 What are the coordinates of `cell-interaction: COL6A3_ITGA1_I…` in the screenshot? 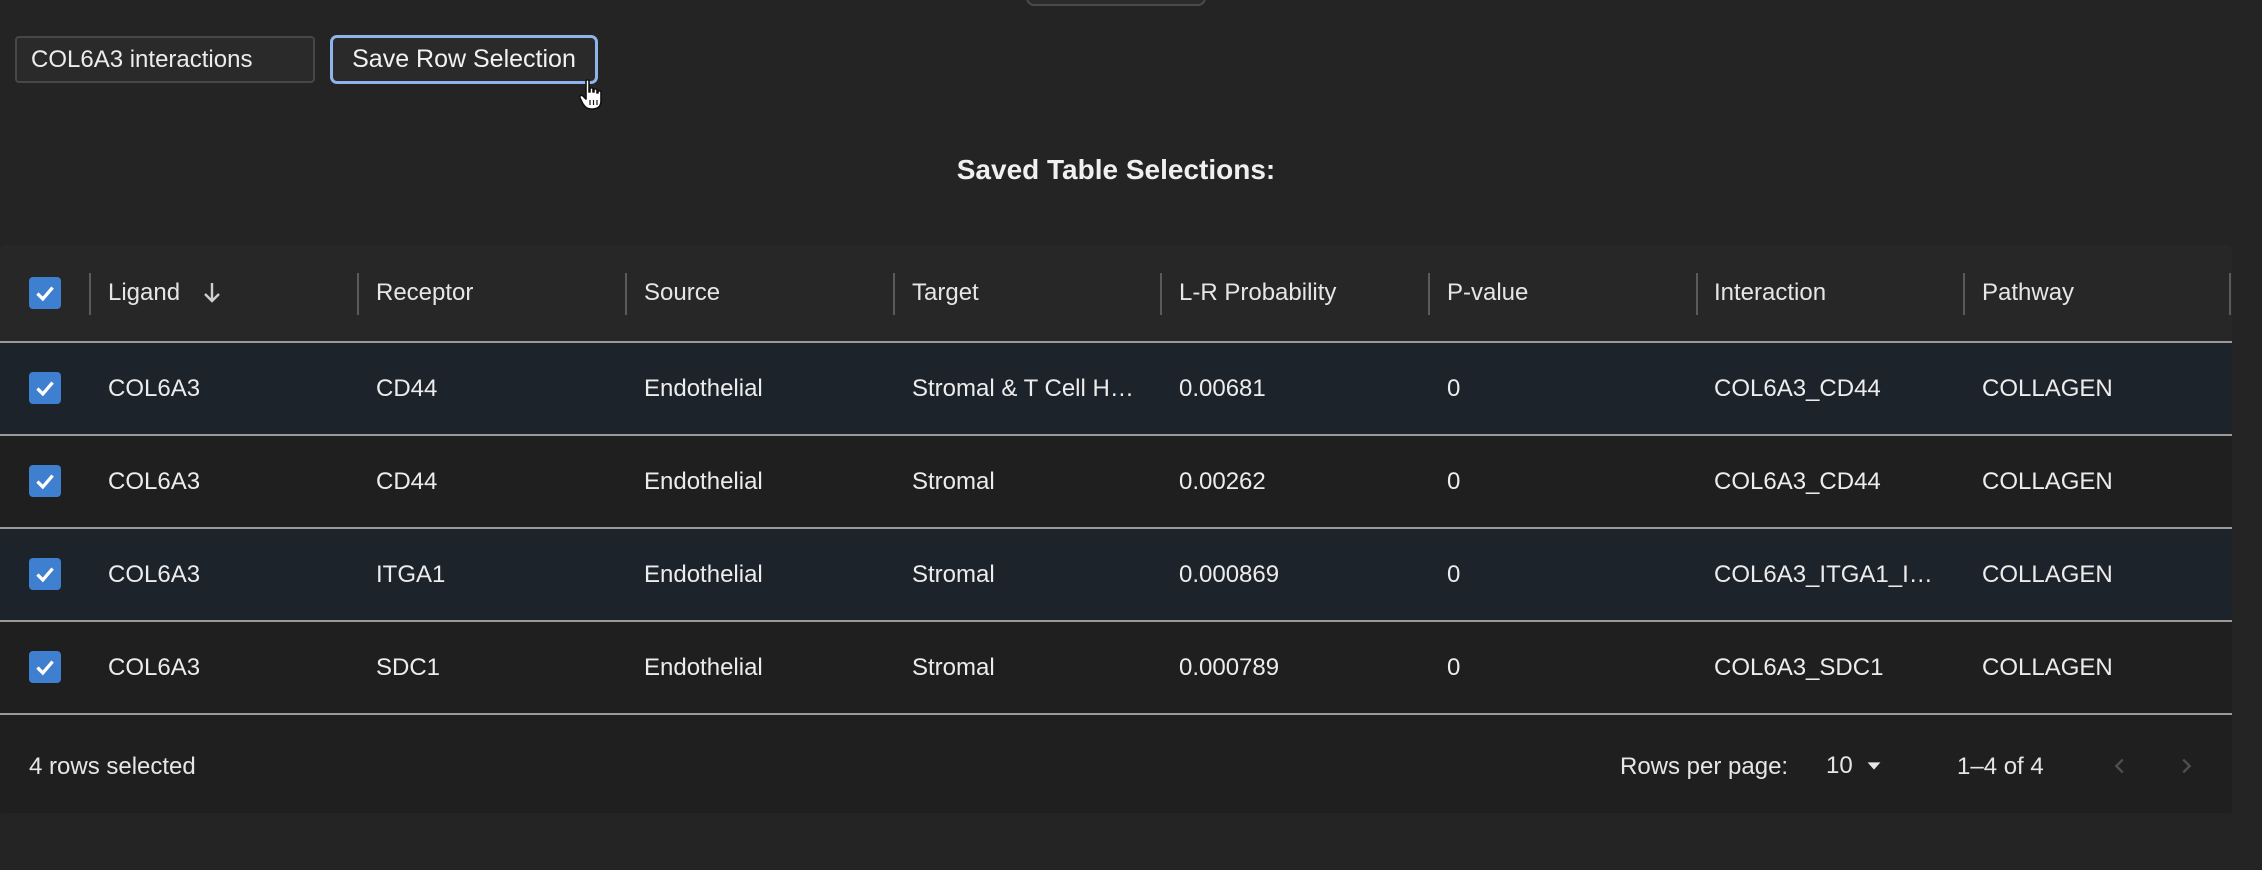 It's located at (1823, 574).